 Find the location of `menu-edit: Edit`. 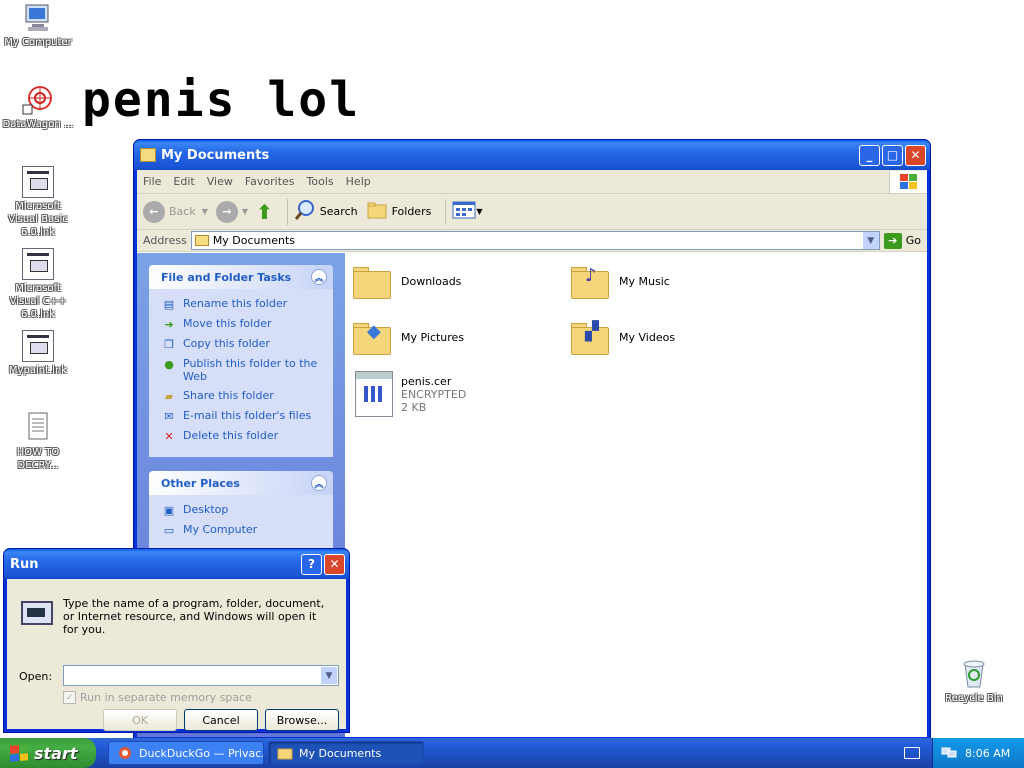

menu-edit: Edit is located at coordinates (183, 181).